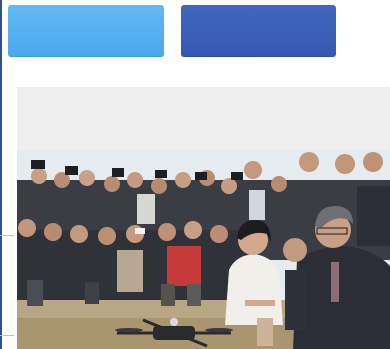 The image size is (390, 349). Describe the element at coordinates (258, 31) in the screenshot. I see `secondary-action-button` at that location.